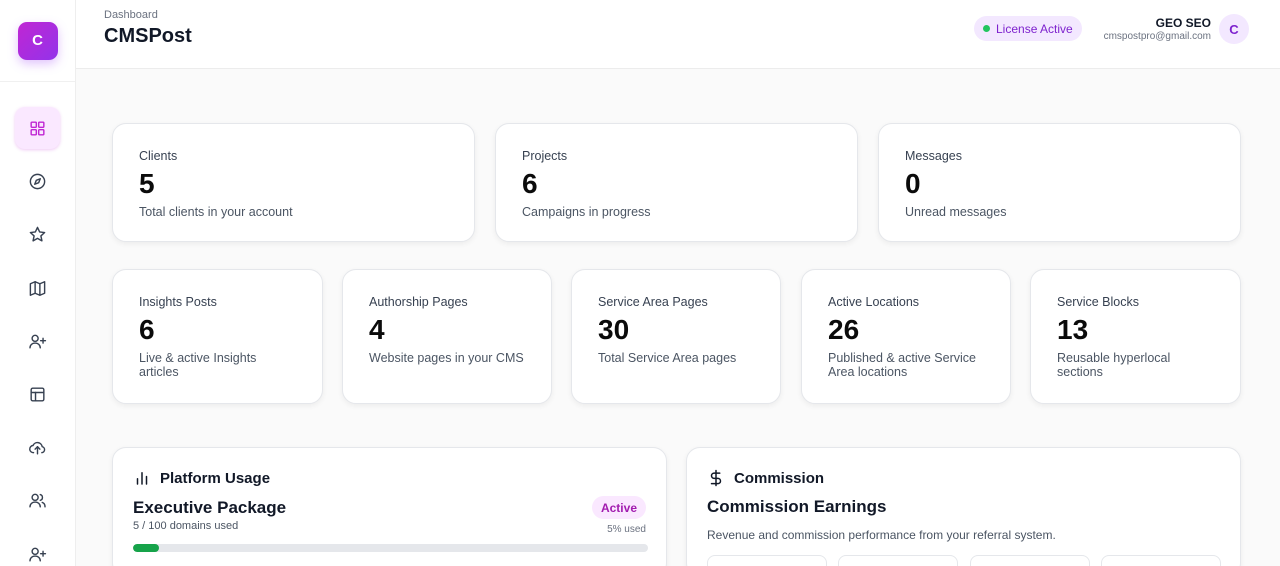 This screenshot has width=1280, height=566. Describe the element at coordinates (545, 156) in the screenshot. I see `stat-label: Projects` at that location.